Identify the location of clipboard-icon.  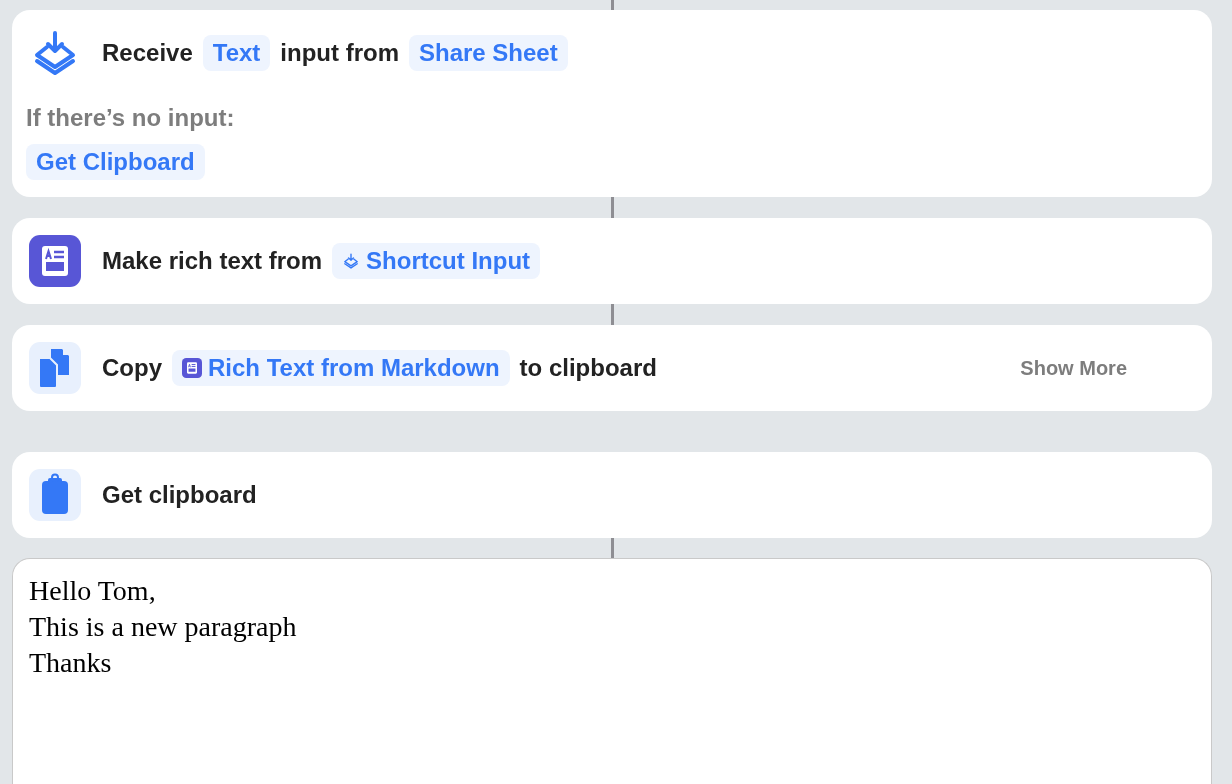
(55, 495).